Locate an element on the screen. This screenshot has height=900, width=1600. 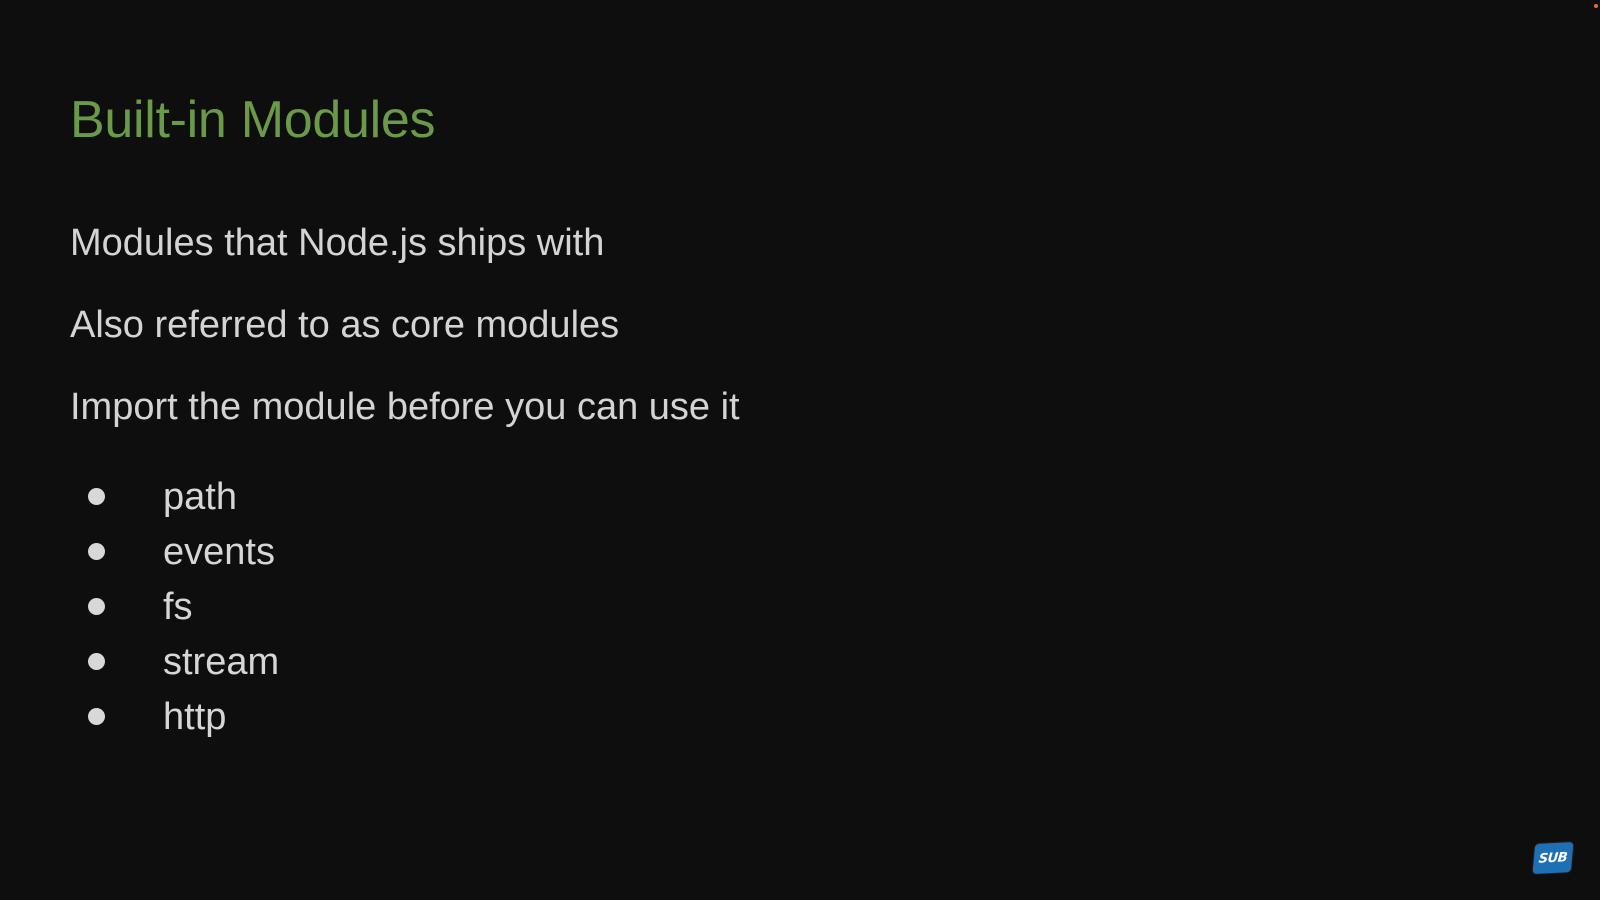
subscribe-badge-label: SUB is located at coordinates (1553, 858).